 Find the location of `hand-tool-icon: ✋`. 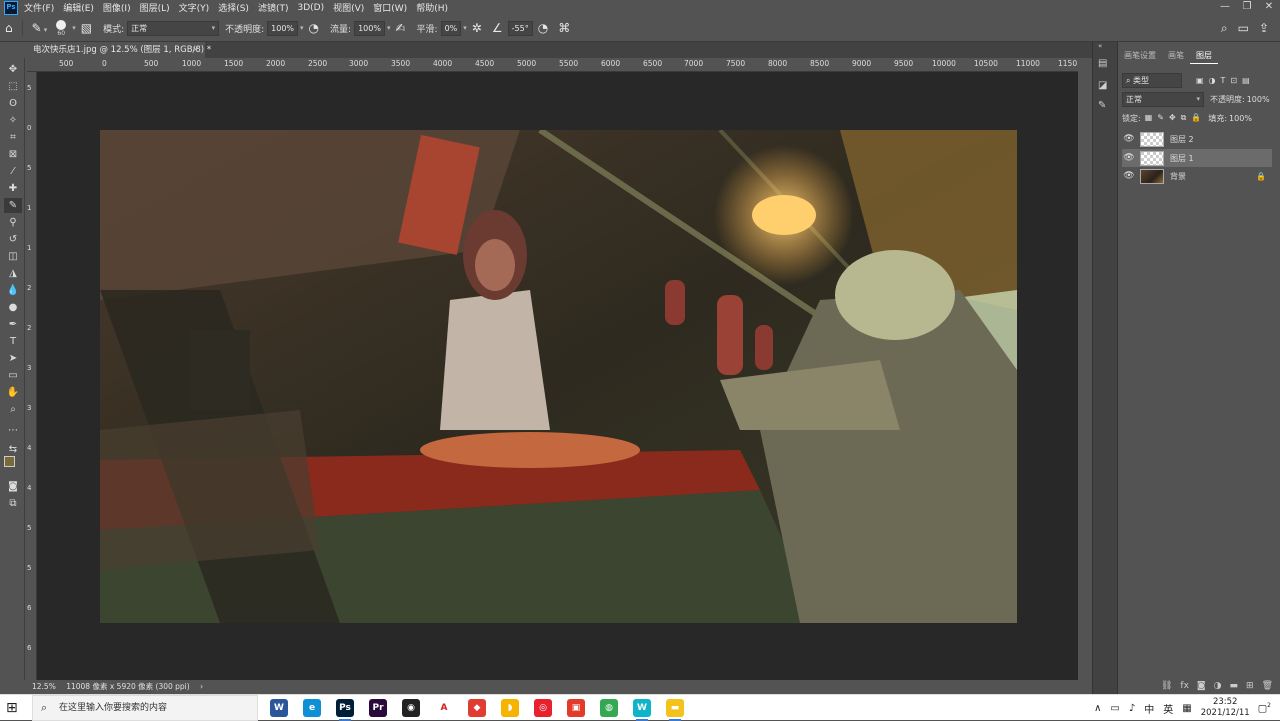

hand-tool-icon: ✋ is located at coordinates (13, 392).